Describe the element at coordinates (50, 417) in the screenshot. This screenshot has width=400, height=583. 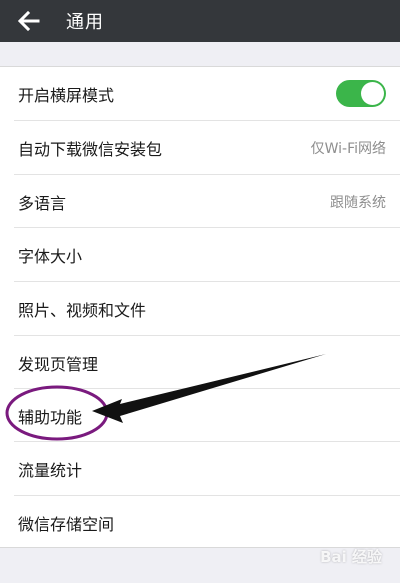
I see `setting-label: 辅助功能` at that location.